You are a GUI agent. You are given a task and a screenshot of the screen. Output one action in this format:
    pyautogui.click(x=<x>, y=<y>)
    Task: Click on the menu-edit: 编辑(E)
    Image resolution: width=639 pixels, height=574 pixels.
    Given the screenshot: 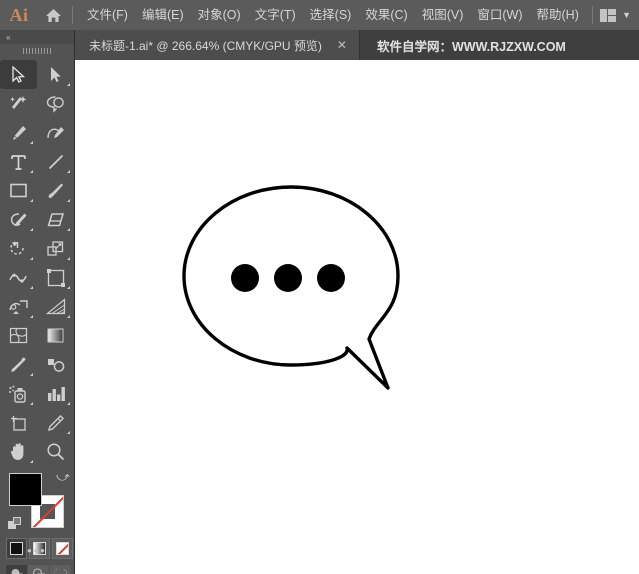 What is the action you would take?
    pyautogui.click(x=163, y=15)
    